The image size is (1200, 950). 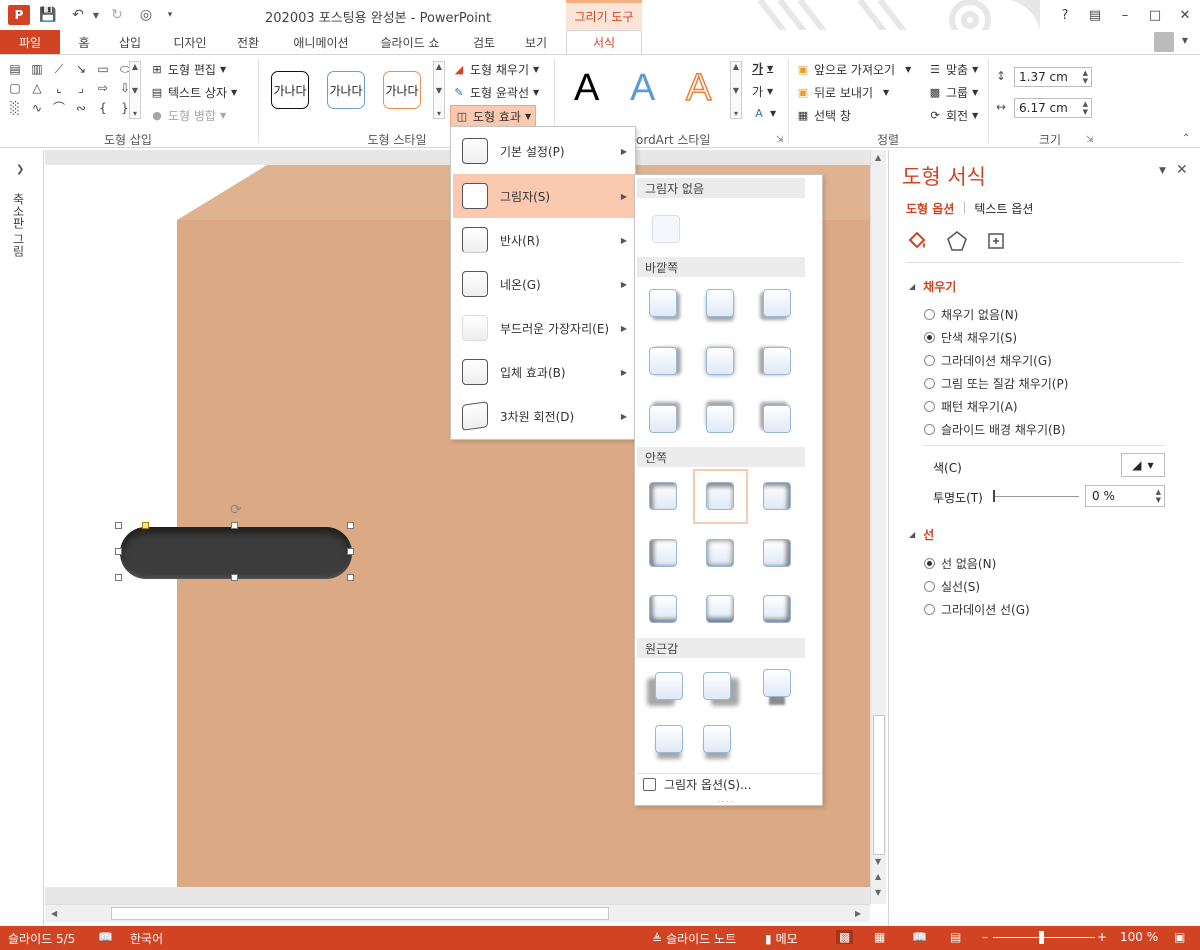 I want to click on avatar, so click(x=1164, y=42).